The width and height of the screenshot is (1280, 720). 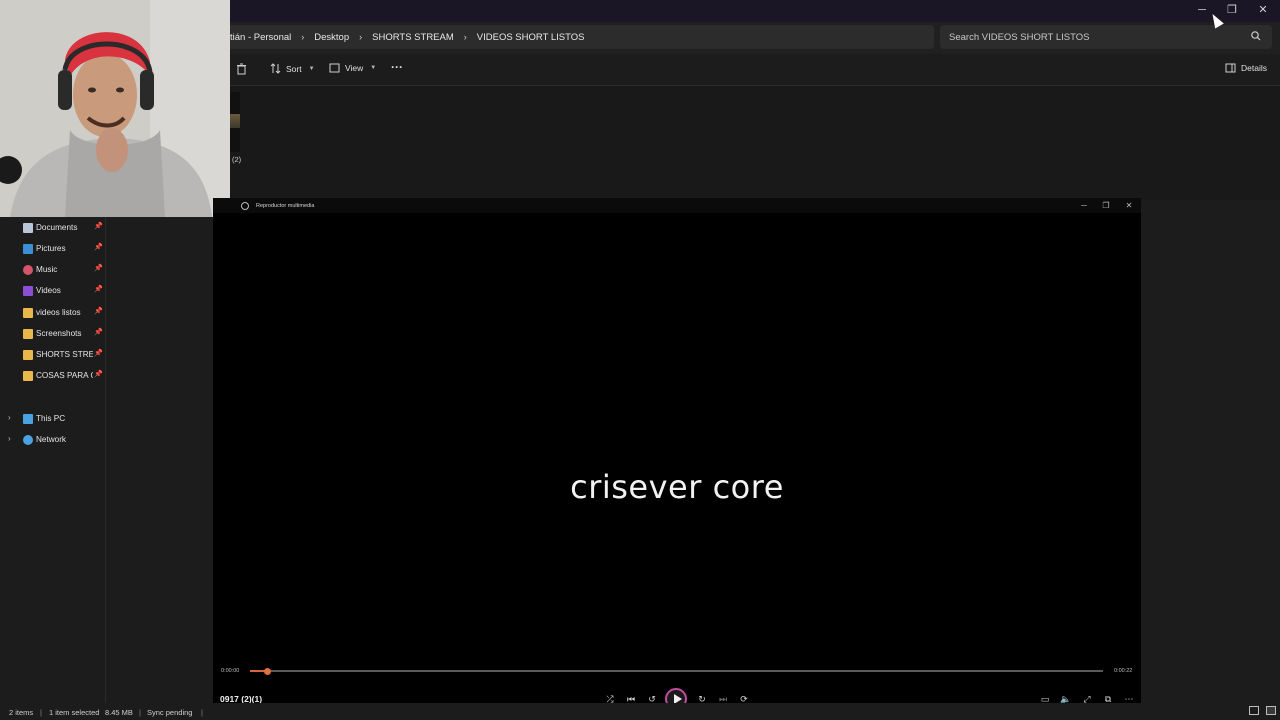 I want to click on player-minimize-button: ─, so click(x=1084, y=205).